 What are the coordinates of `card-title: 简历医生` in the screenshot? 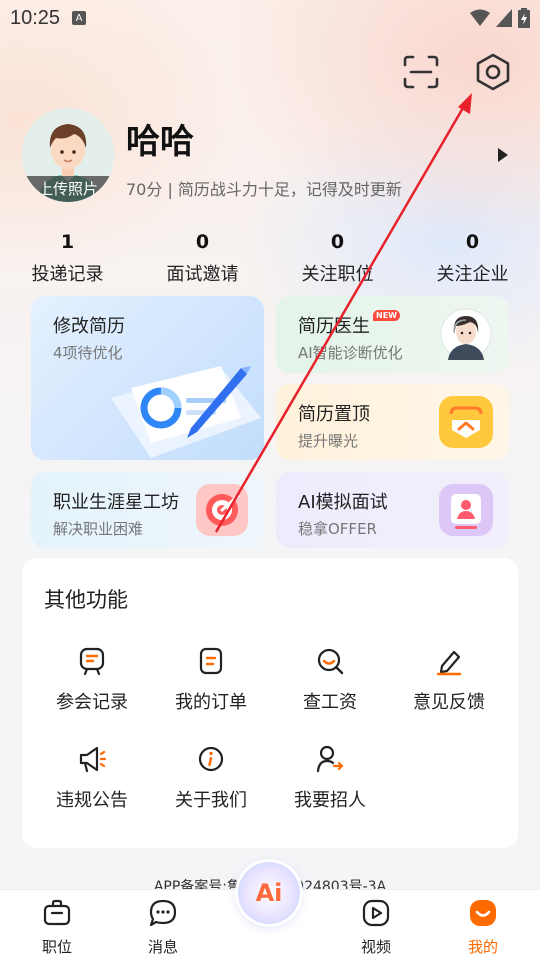 It's located at (334, 326).